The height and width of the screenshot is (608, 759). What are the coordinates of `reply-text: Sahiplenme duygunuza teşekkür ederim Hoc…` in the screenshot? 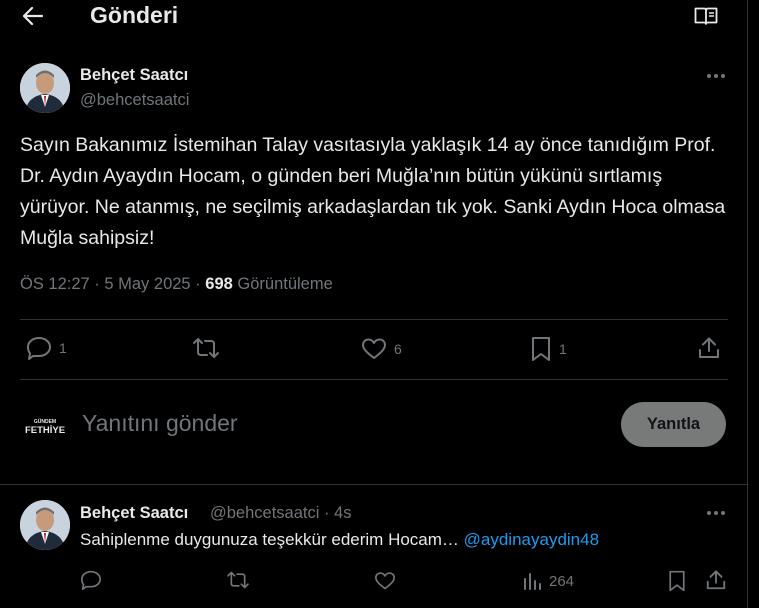 It's located at (339, 540).